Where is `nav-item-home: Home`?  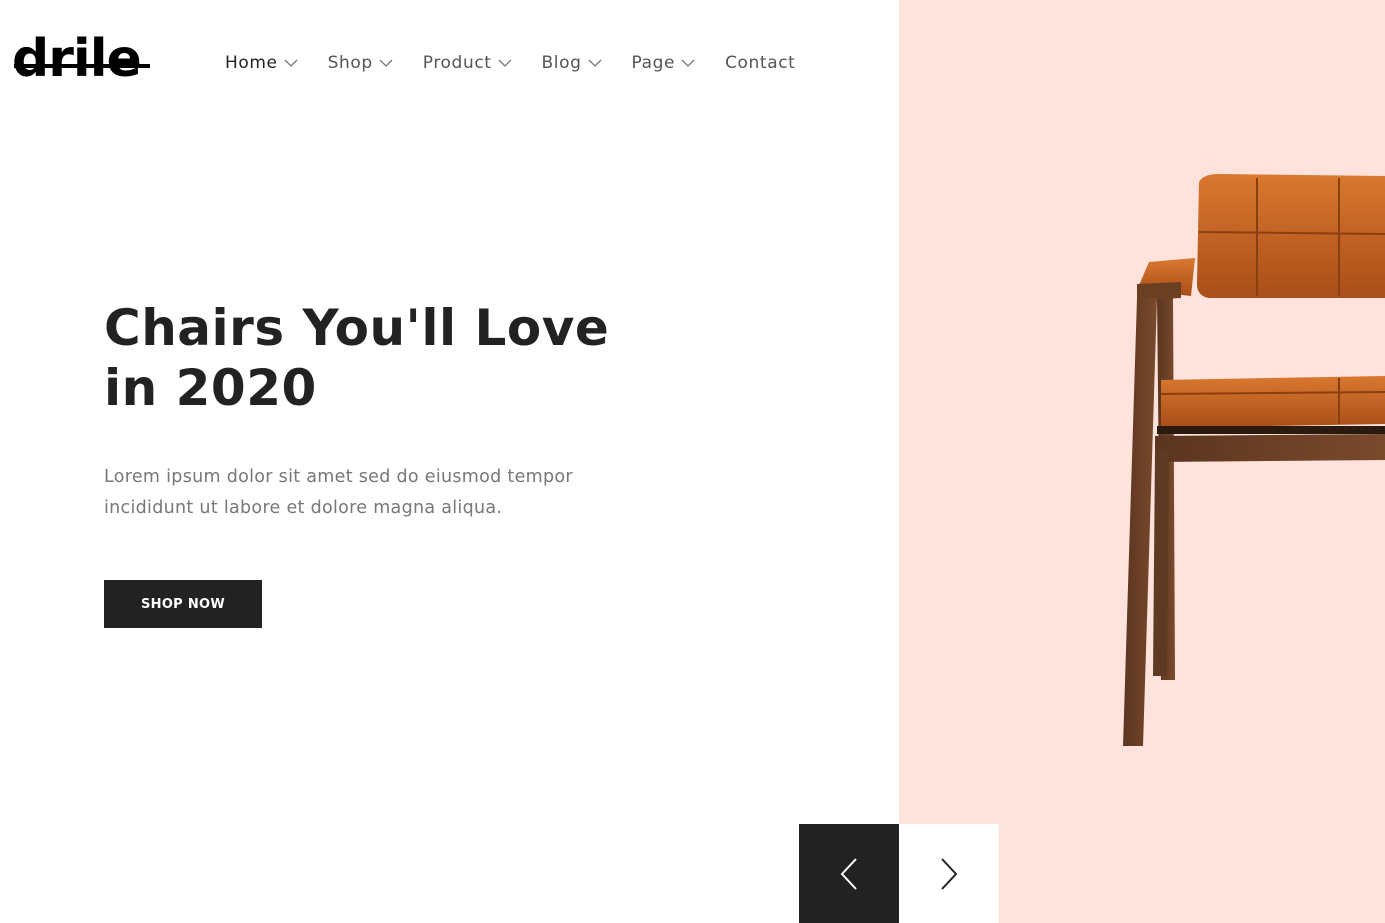
nav-item-home: Home is located at coordinates (261, 63).